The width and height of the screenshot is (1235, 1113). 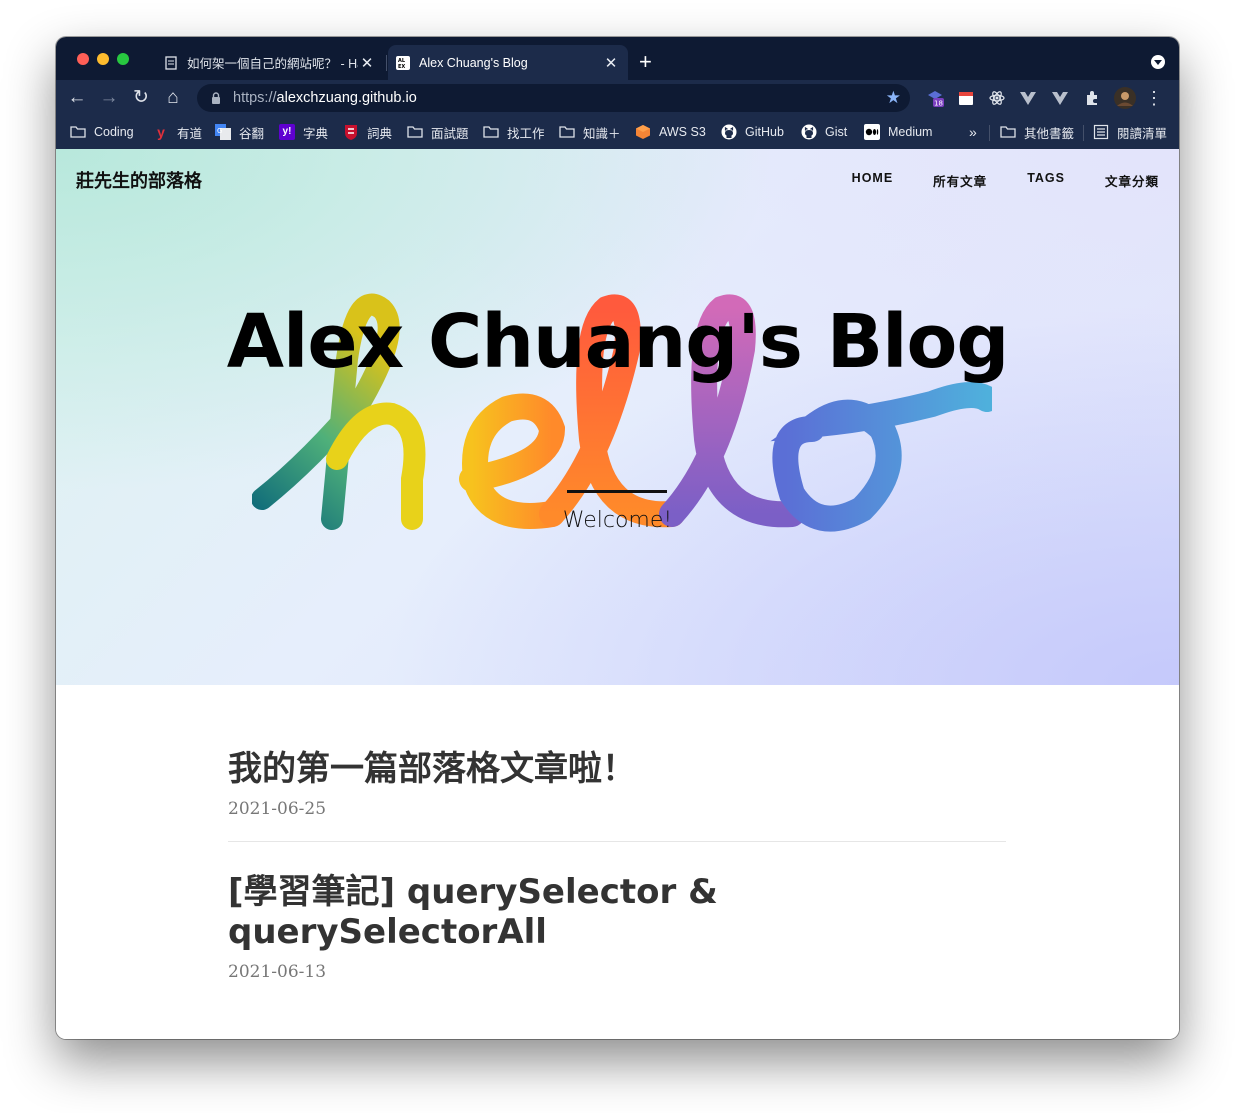 What do you see at coordinates (346, 98) in the screenshot?
I see `url-host: alexchzuang.github.io` at bounding box center [346, 98].